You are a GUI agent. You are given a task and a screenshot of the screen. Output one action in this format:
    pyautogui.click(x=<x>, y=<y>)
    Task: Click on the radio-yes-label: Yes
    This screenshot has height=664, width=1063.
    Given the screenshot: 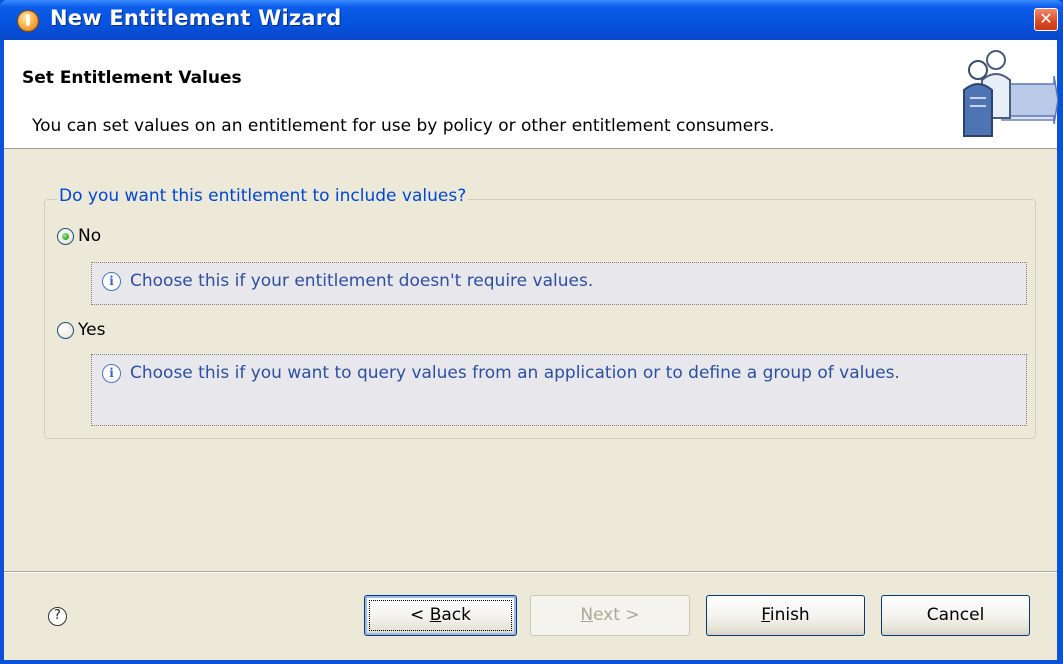 What is the action you would take?
    pyautogui.click(x=91, y=330)
    